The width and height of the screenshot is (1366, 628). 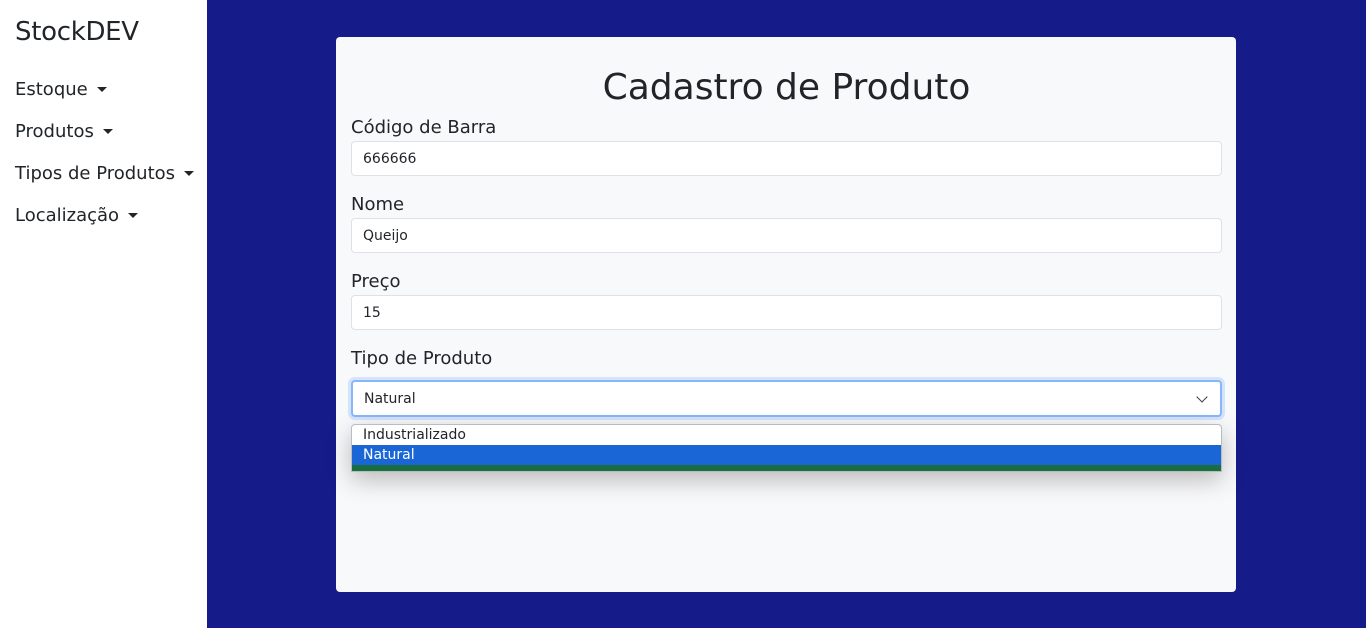 I want to click on sidebar-item-label: Tipos de Produtos, so click(x=95, y=173).